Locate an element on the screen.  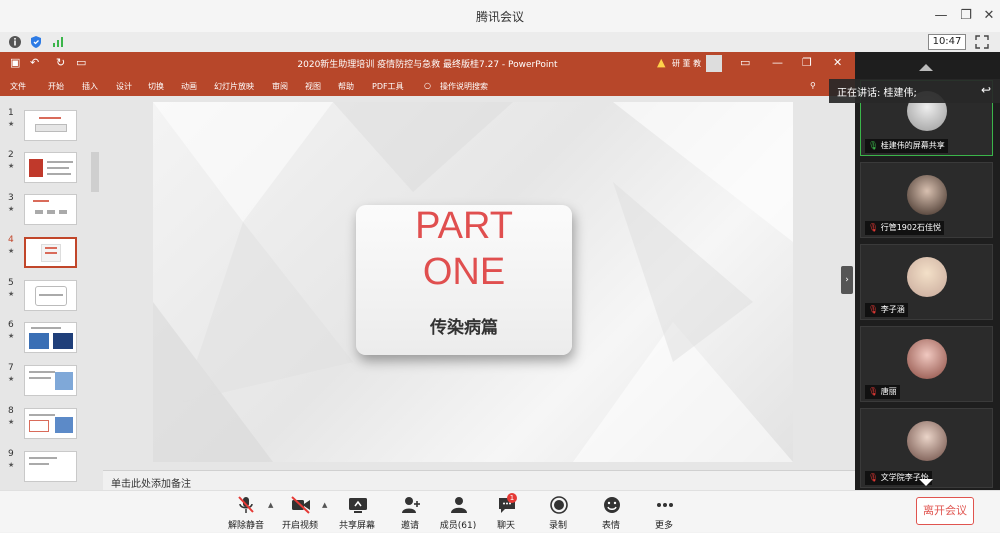
tab-slideshow: 幻灯片放映 is located at coordinates (234, 86).